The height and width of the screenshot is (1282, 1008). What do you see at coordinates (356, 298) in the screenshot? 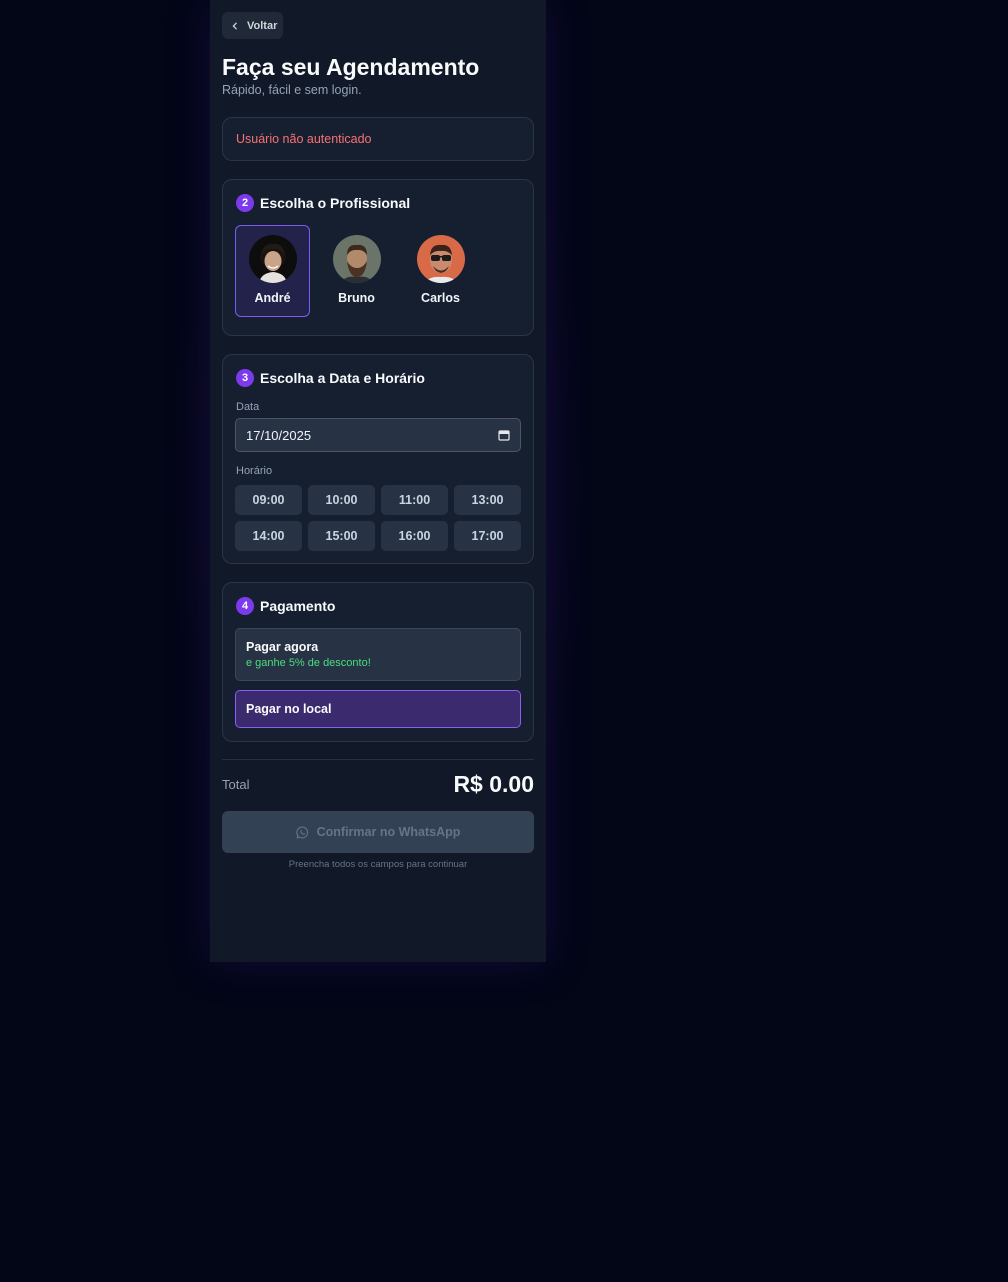
I see `professional-name: Bruno` at bounding box center [356, 298].